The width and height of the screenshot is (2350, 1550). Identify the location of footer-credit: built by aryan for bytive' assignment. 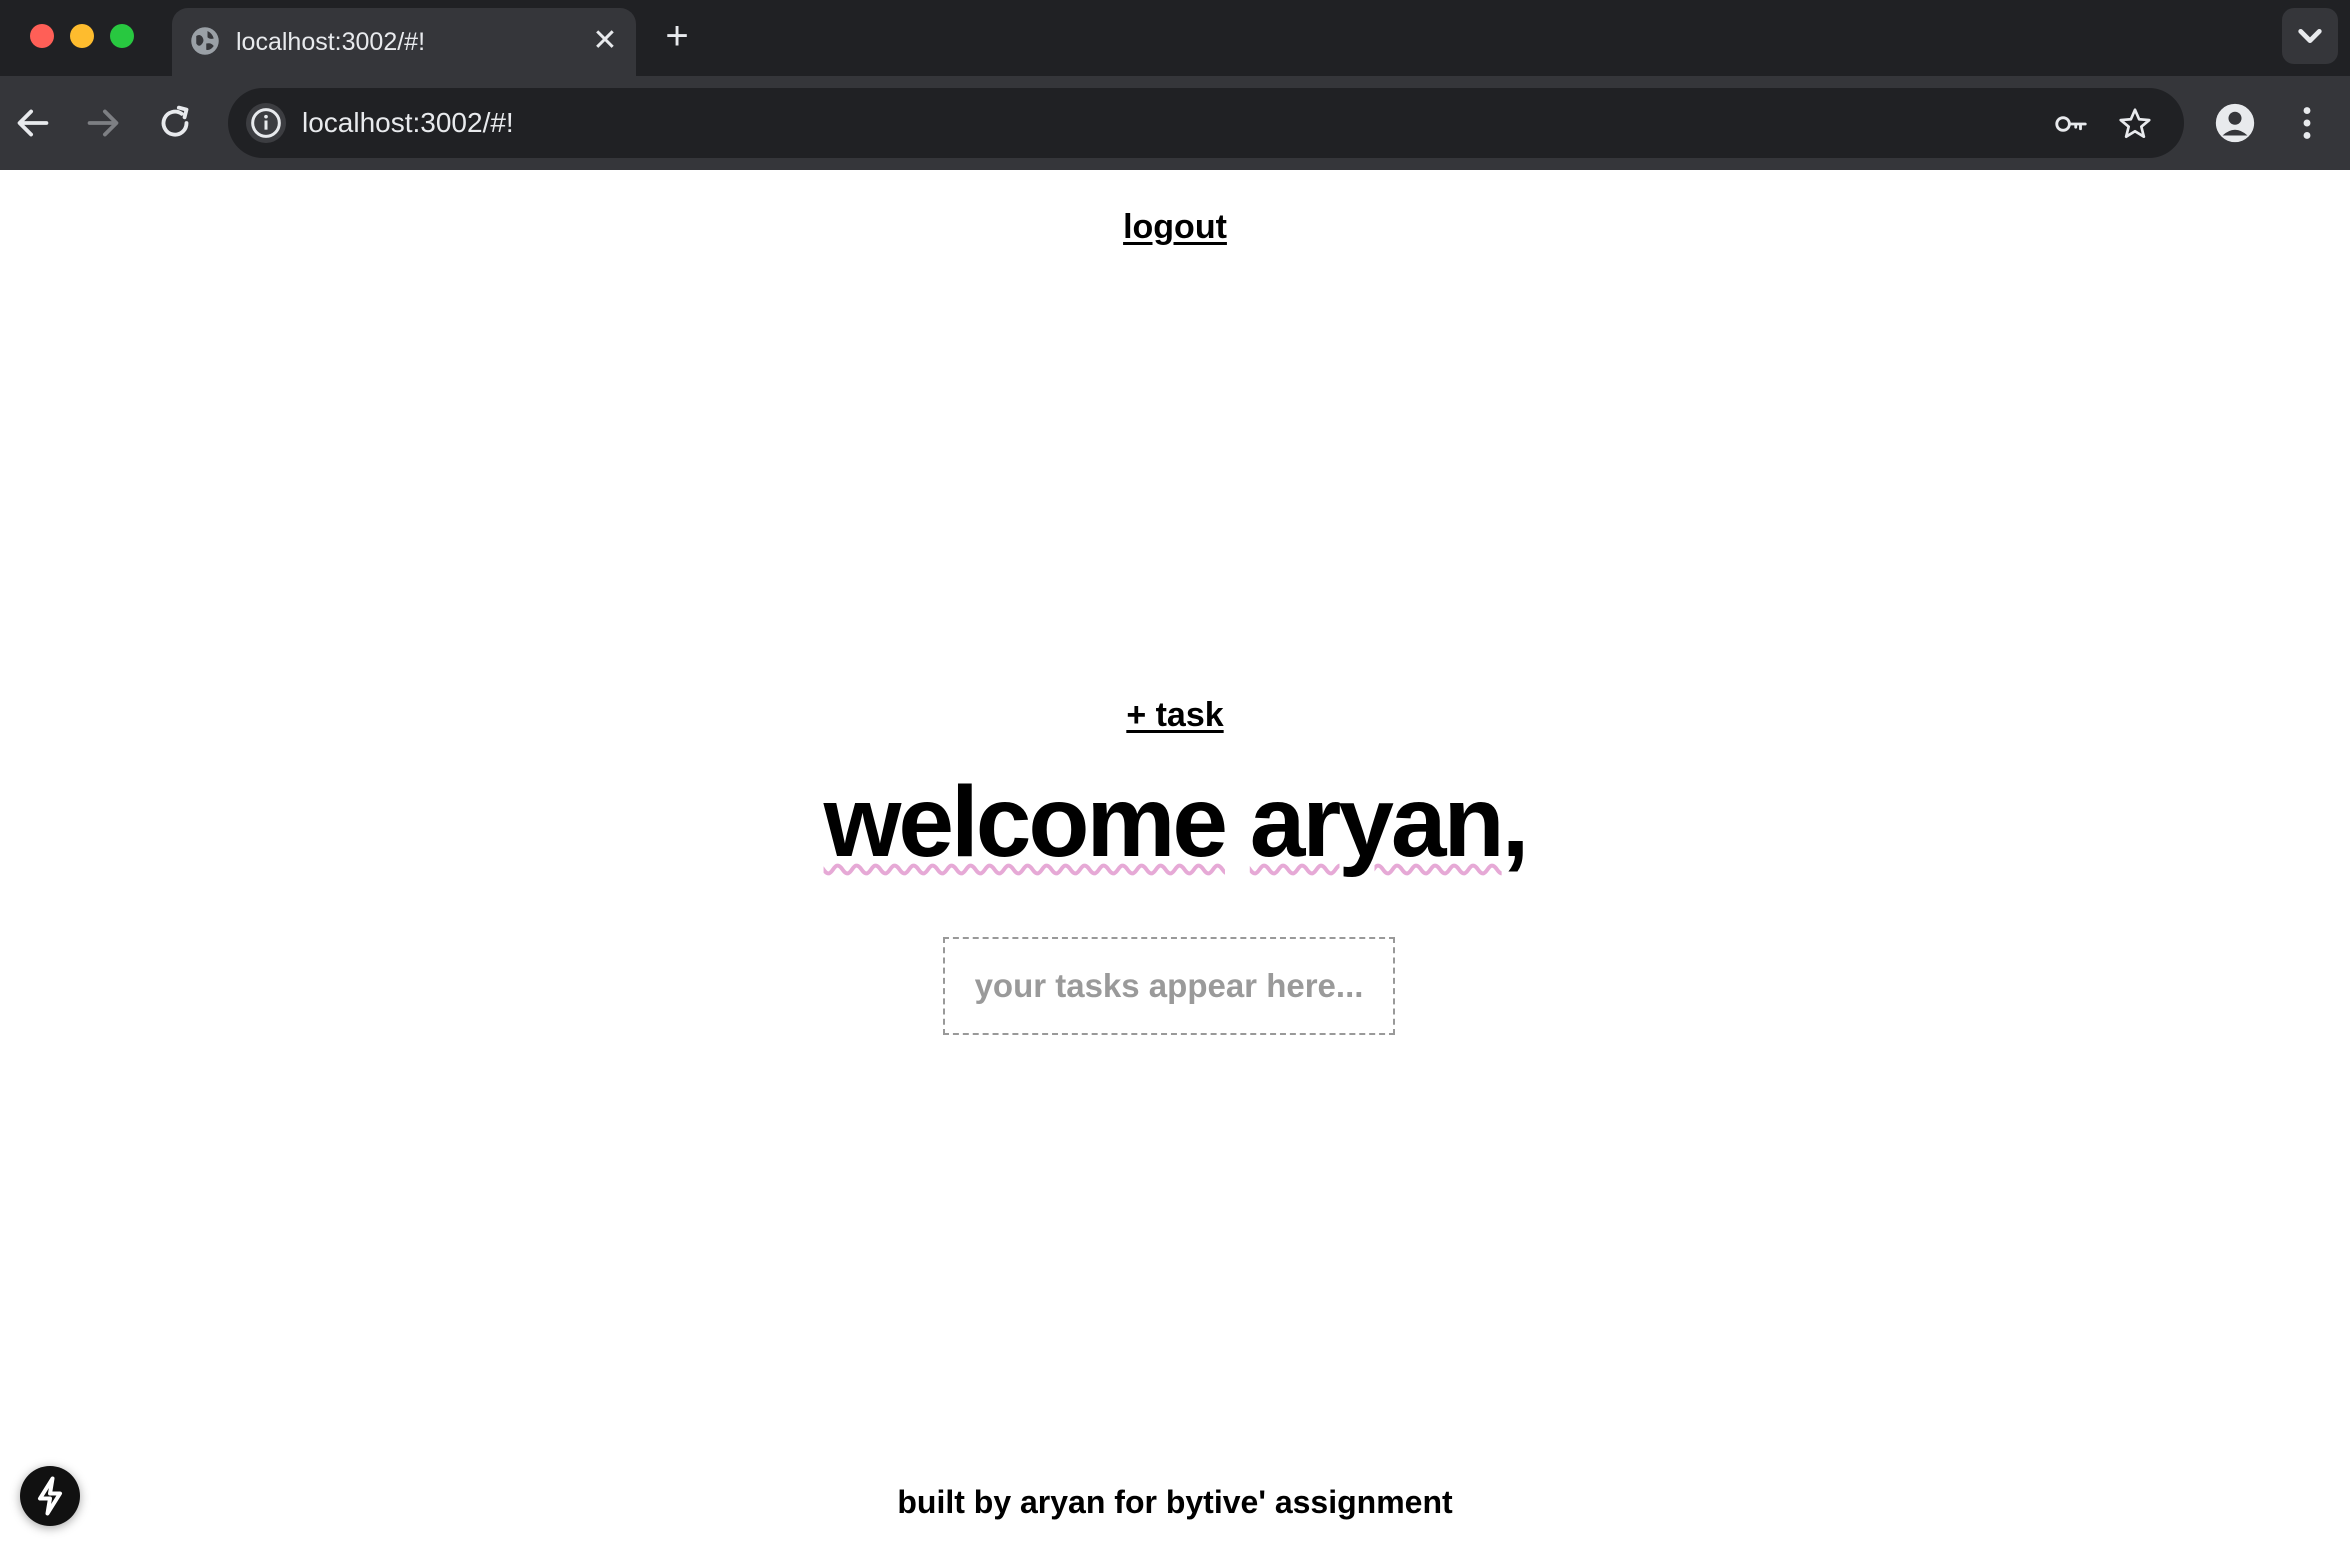
(1175, 1502).